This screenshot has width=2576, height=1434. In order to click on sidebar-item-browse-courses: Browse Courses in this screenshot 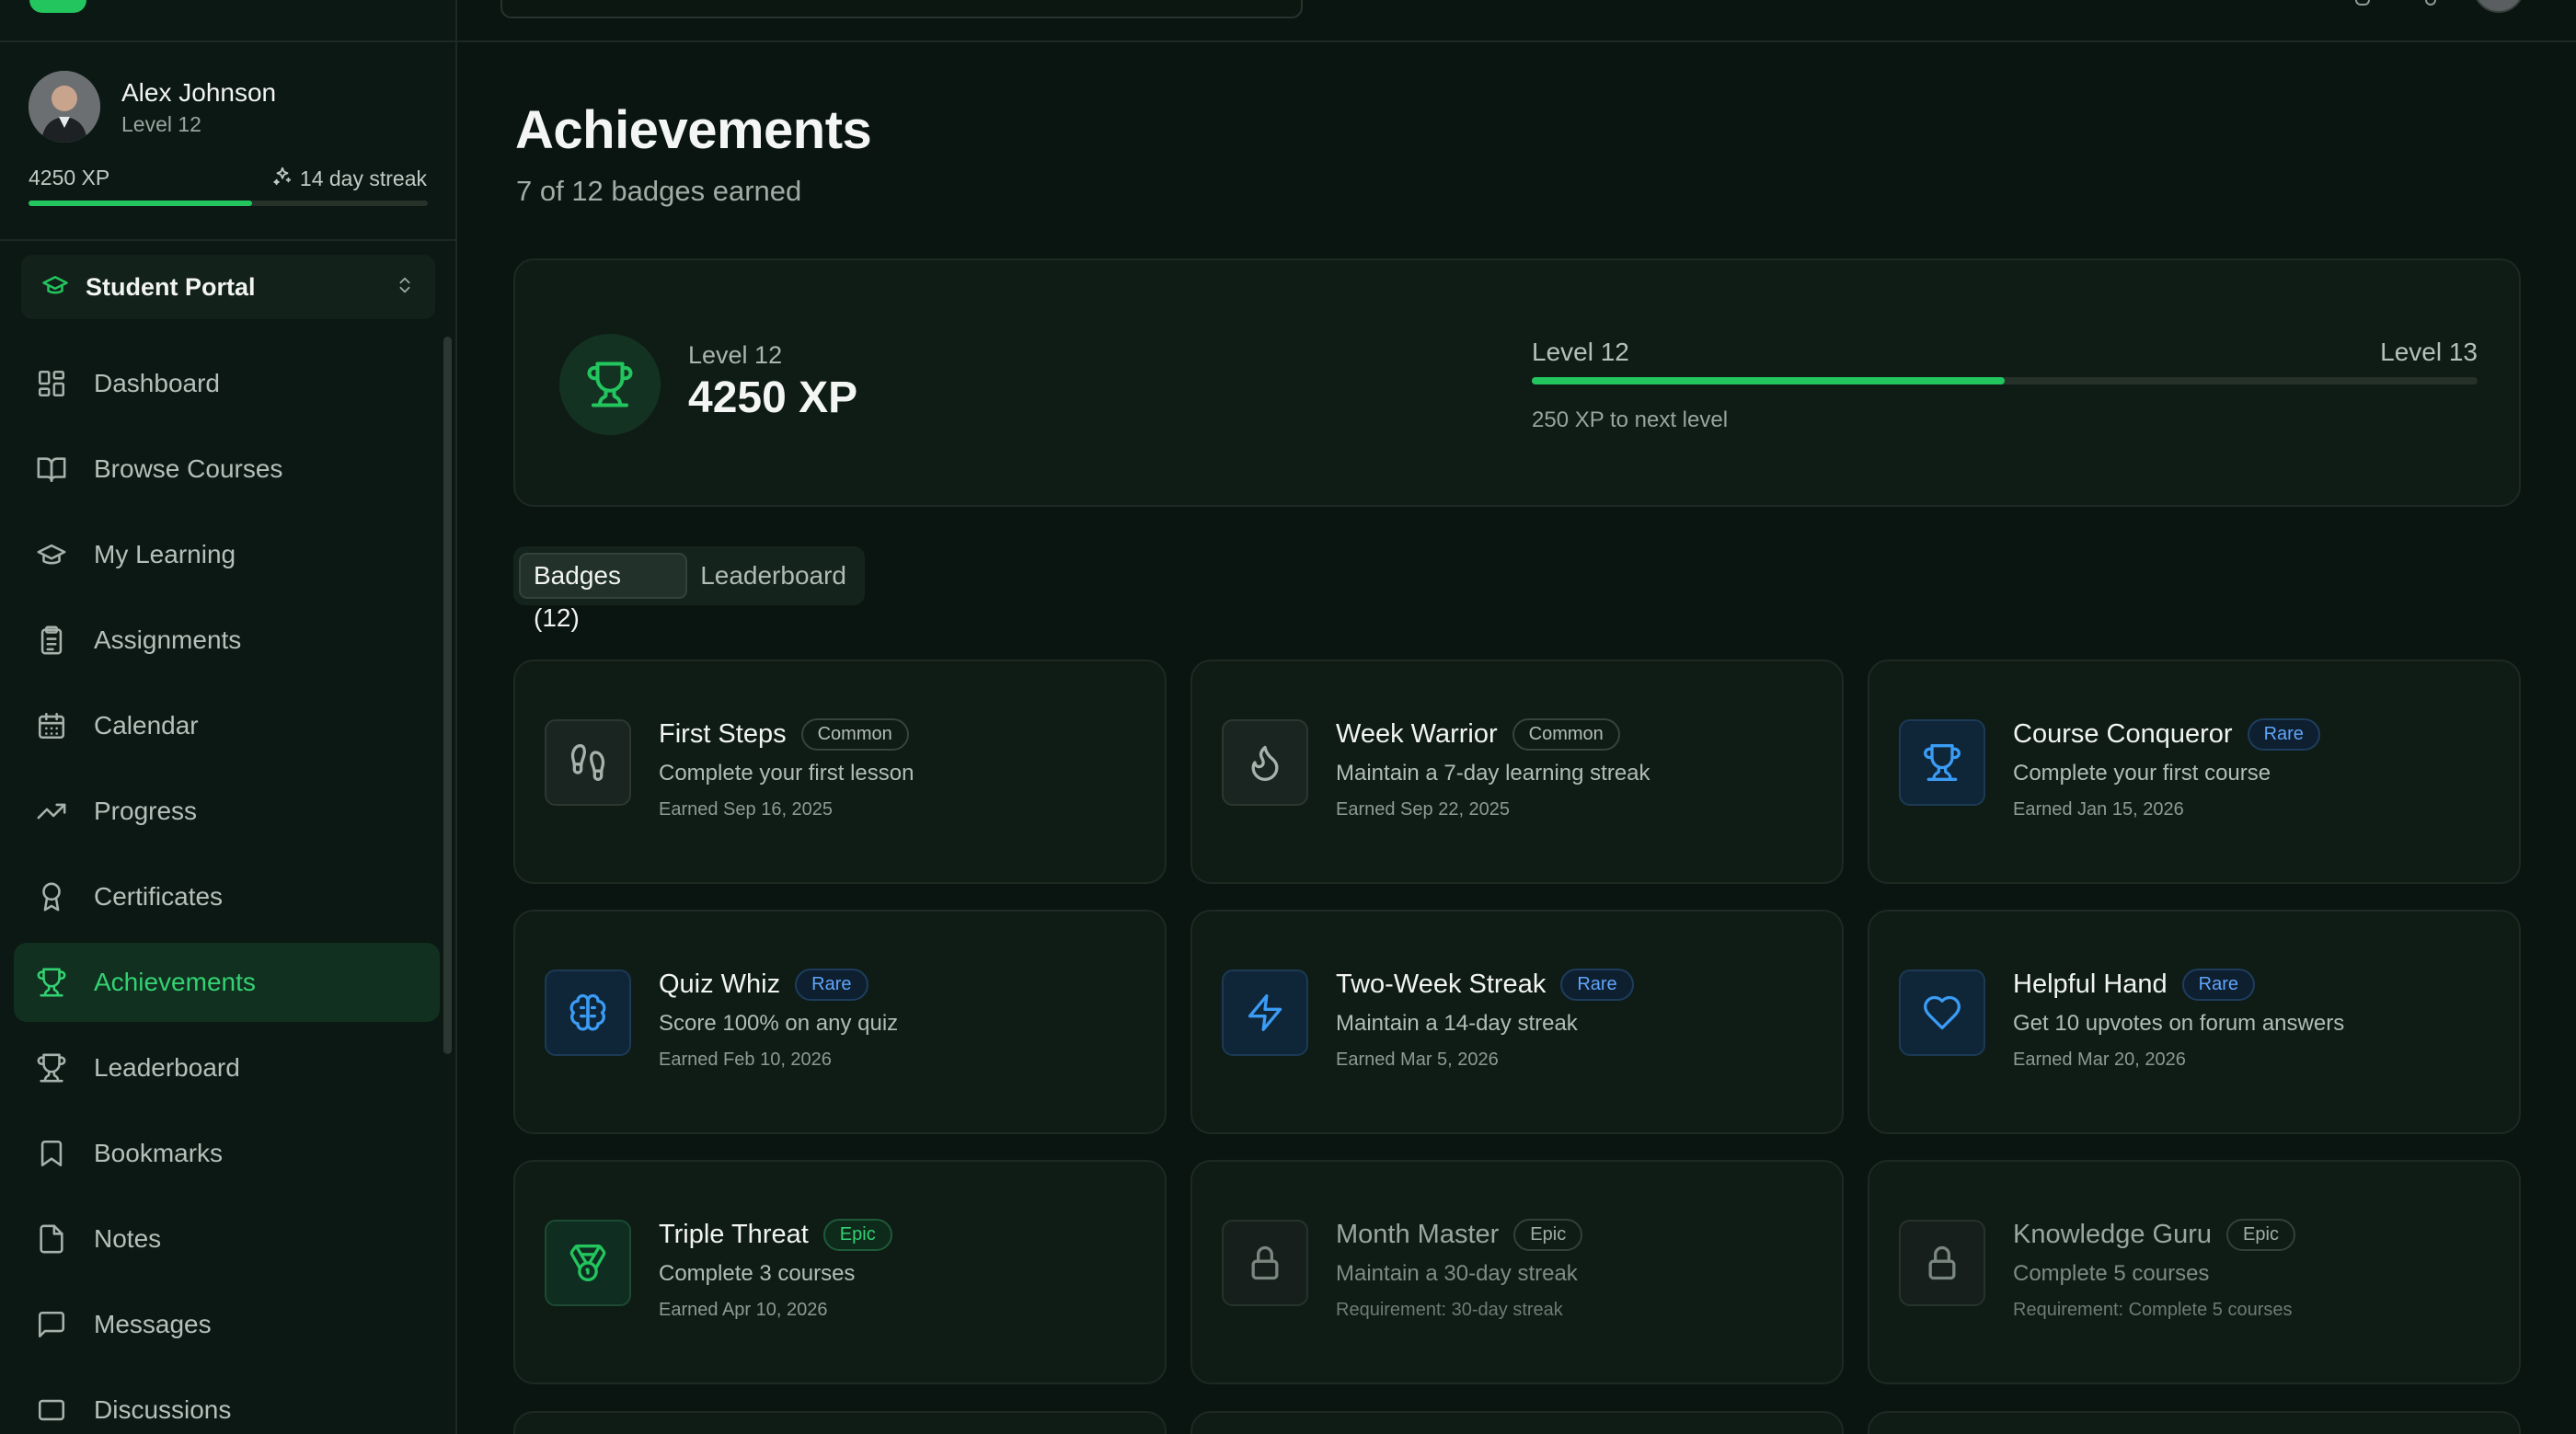, I will do `click(227, 469)`.